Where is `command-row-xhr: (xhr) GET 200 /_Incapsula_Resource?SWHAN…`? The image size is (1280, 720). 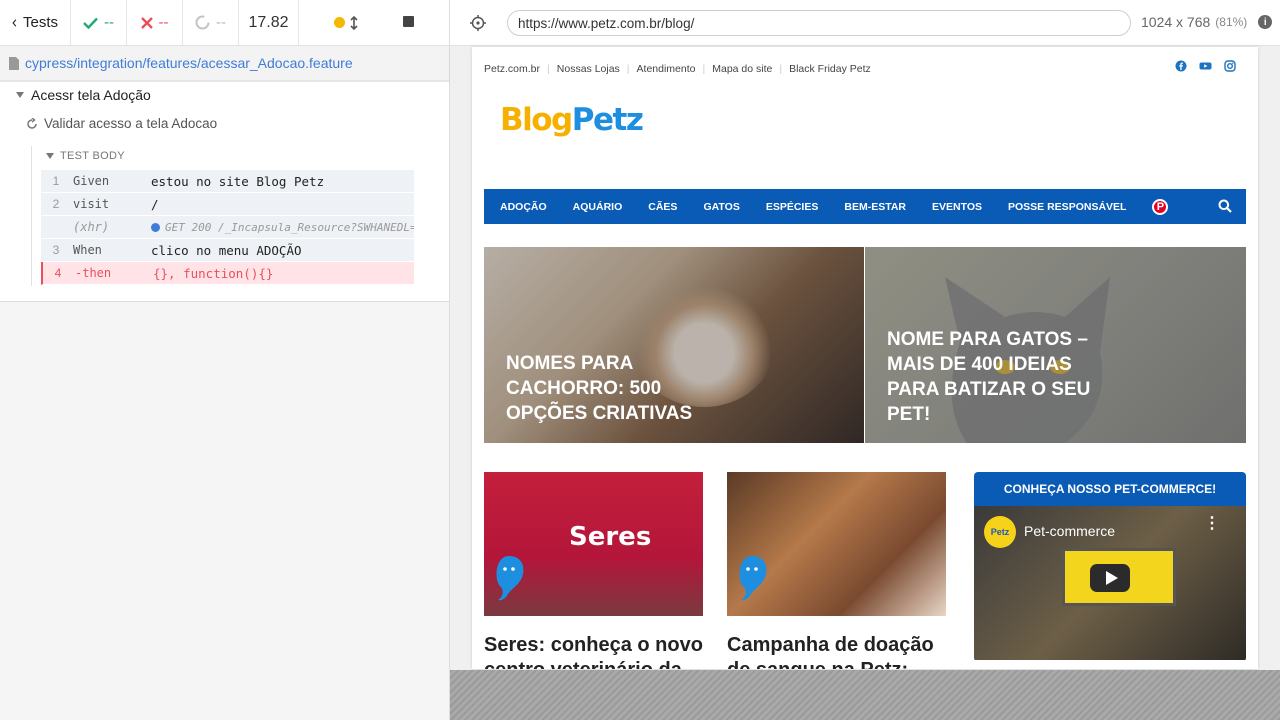
command-row-xhr: (xhr) GET 200 /_Incapsula_Resource?SWHAN… is located at coordinates (227, 227).